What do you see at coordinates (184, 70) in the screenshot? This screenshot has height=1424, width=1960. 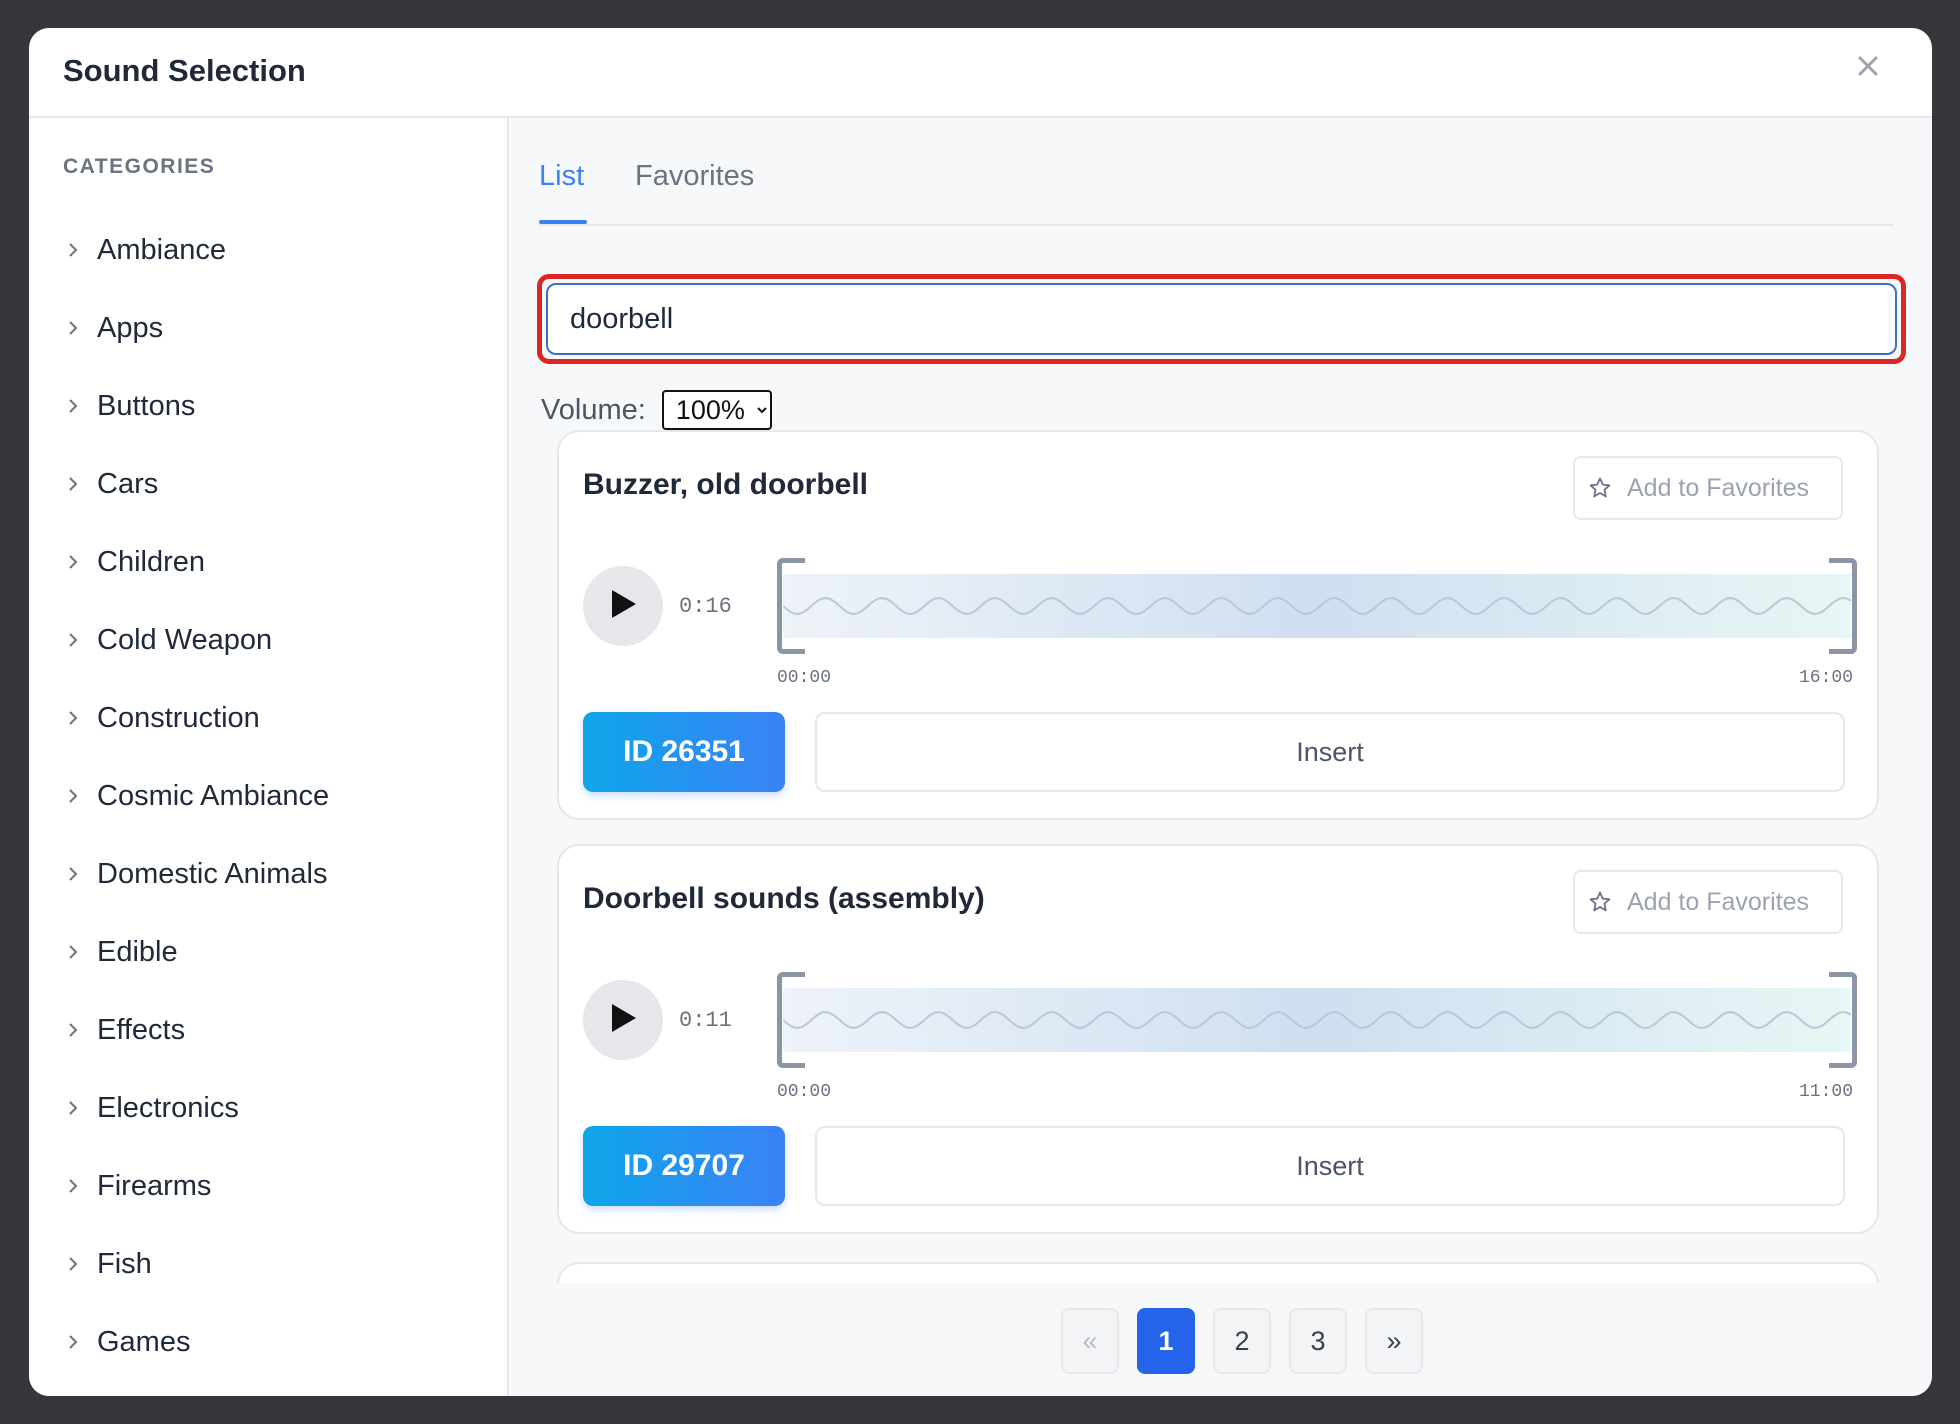 I see `modal-title: Sound Selection` at bounding box center [184, 70].